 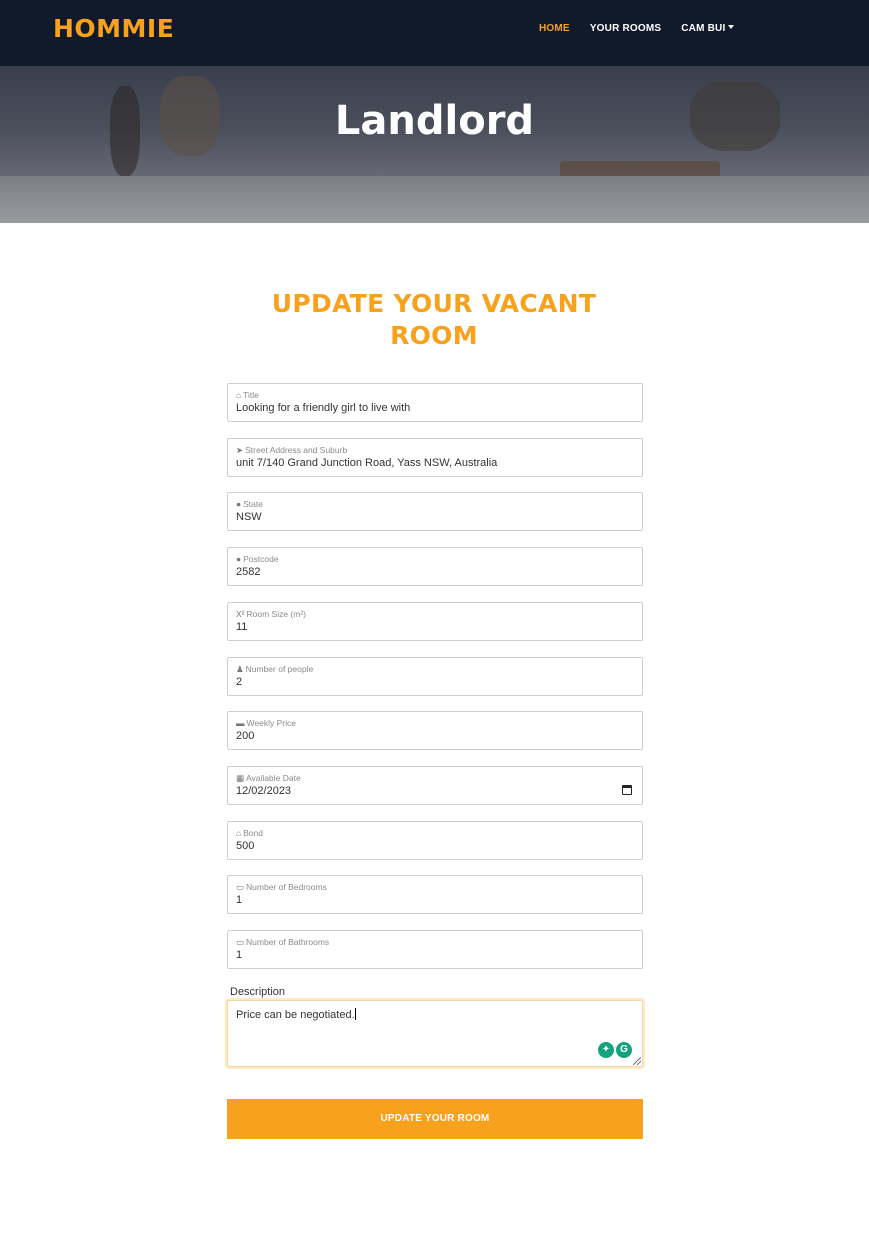 I want to click on calendar-icon: ▦, so click(x=240, y=778).